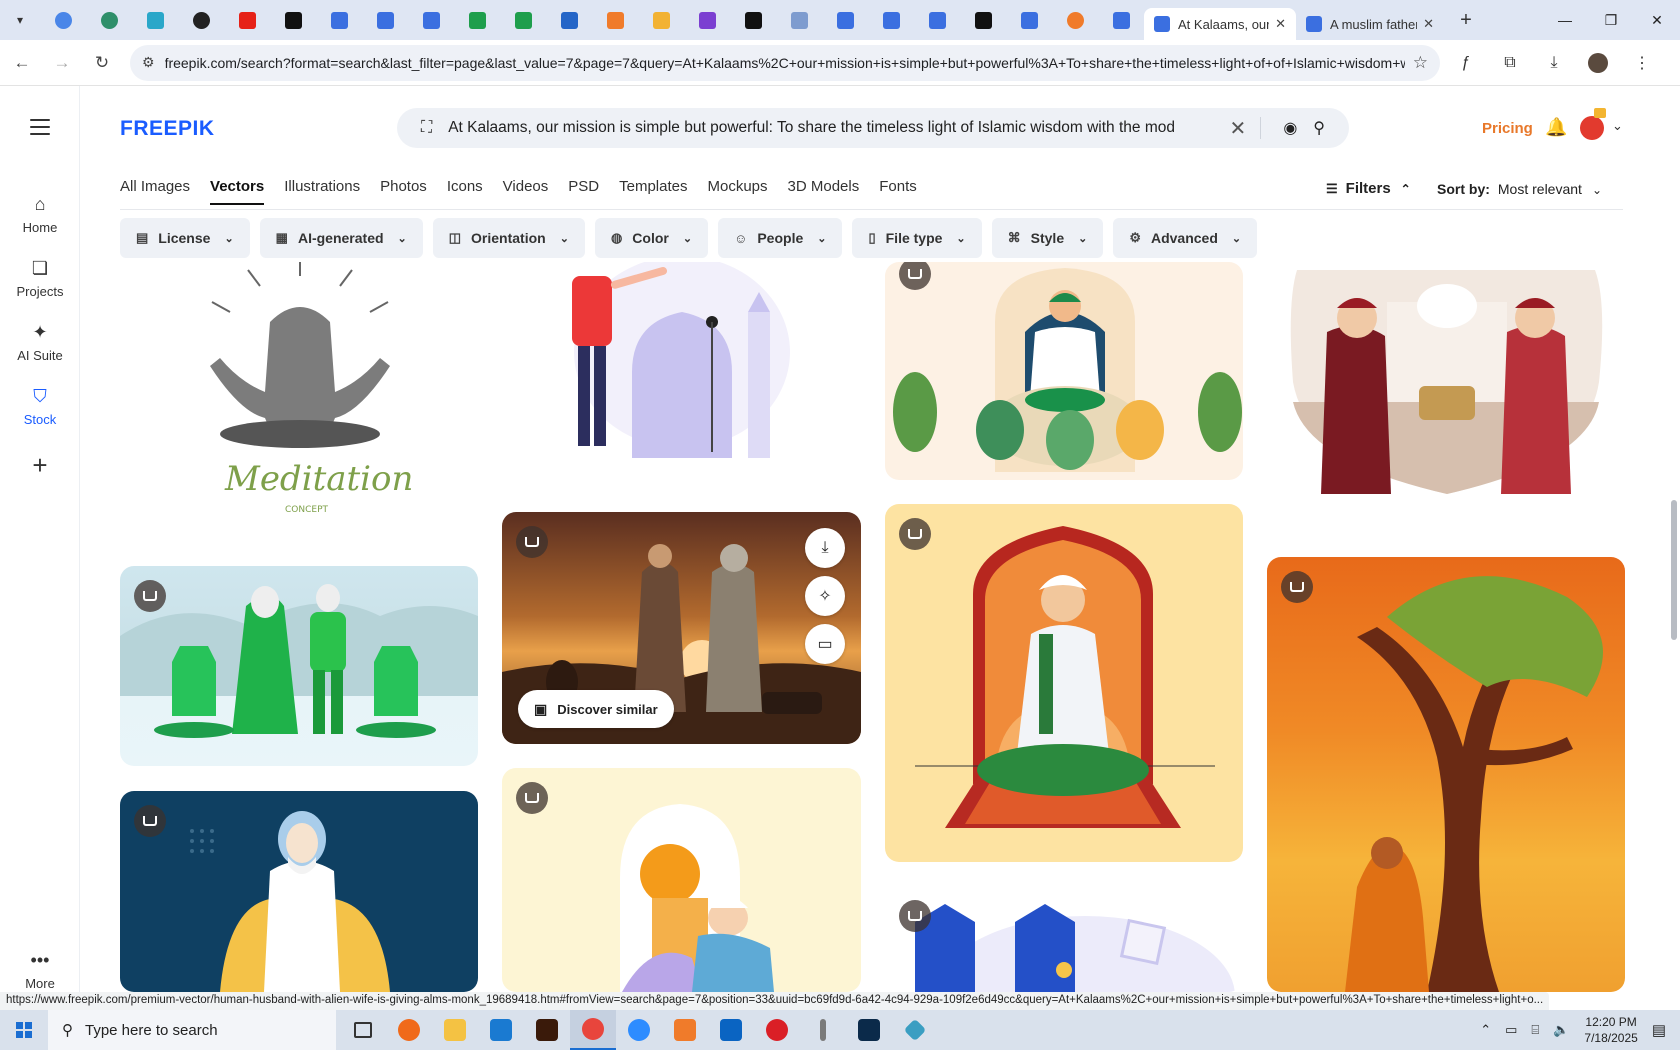 The height and width of the screenshot is (1050, 1680). I want to click on photoshop-icon, so click(869, 1030).